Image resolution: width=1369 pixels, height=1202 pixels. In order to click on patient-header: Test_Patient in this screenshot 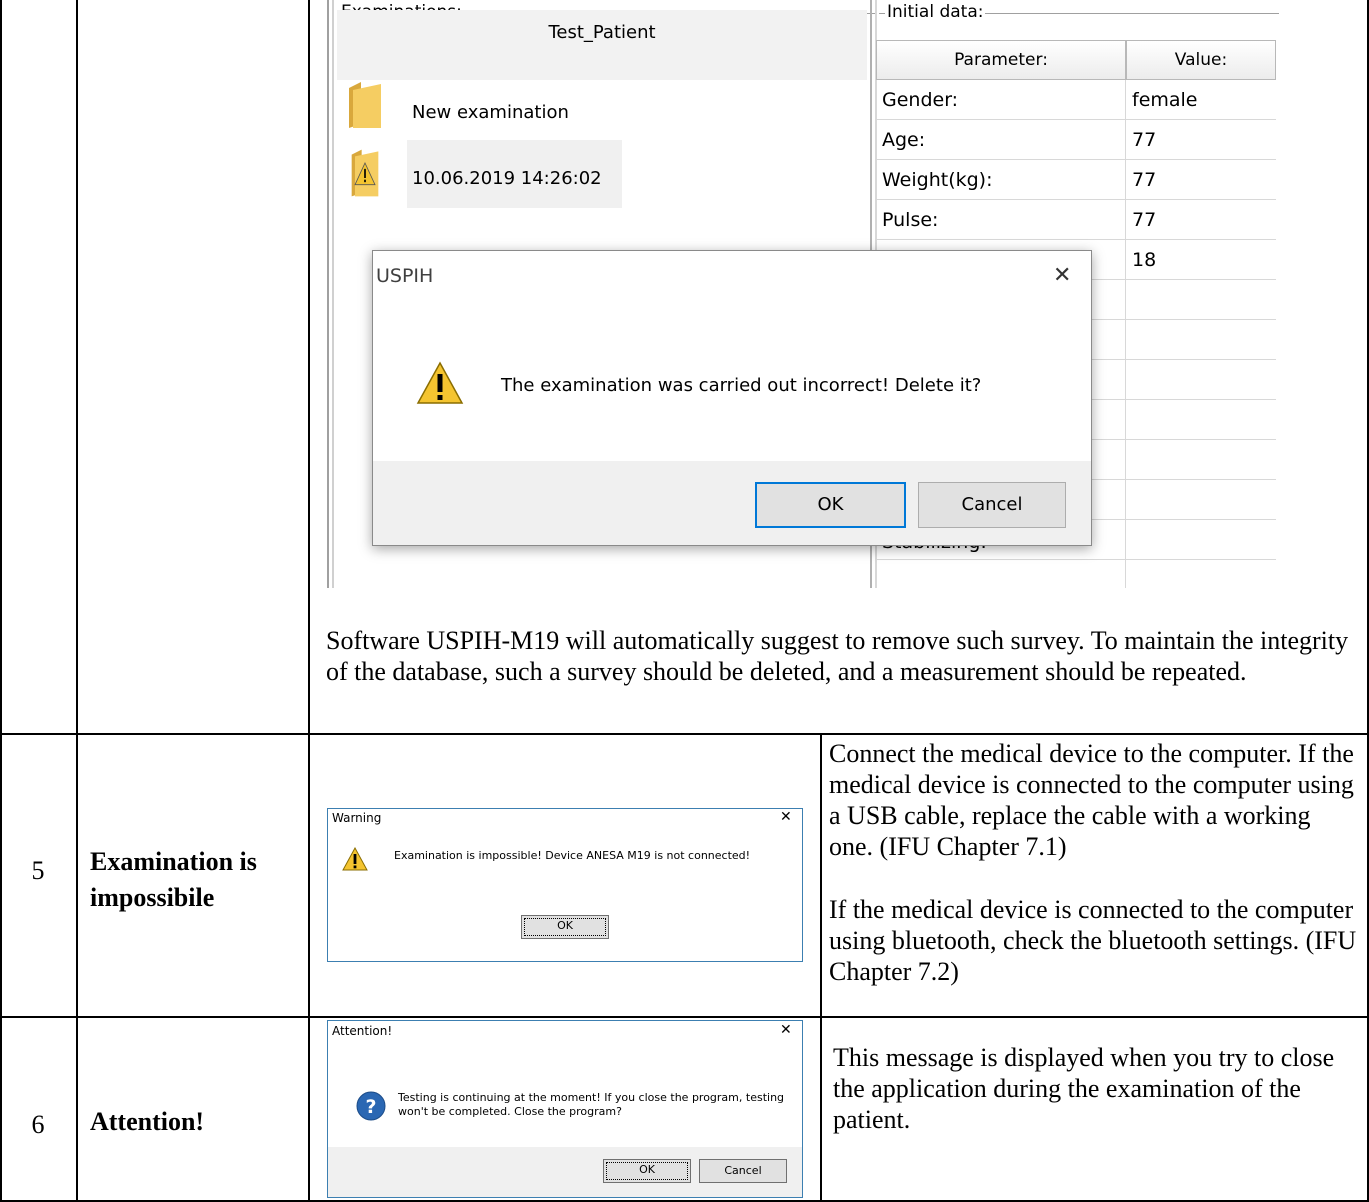, I will do `click(602, 45)`.